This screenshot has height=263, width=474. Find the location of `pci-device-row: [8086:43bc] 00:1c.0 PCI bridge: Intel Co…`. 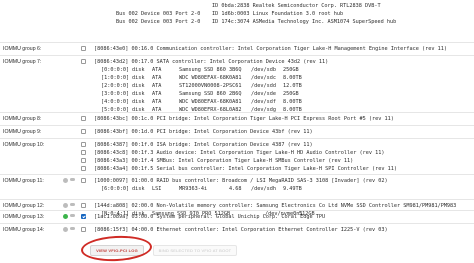

pci-device-row: [8086:43bc] 00:1c.0 PCI bridge: Intel Co… is located at coordinates (244, 119).